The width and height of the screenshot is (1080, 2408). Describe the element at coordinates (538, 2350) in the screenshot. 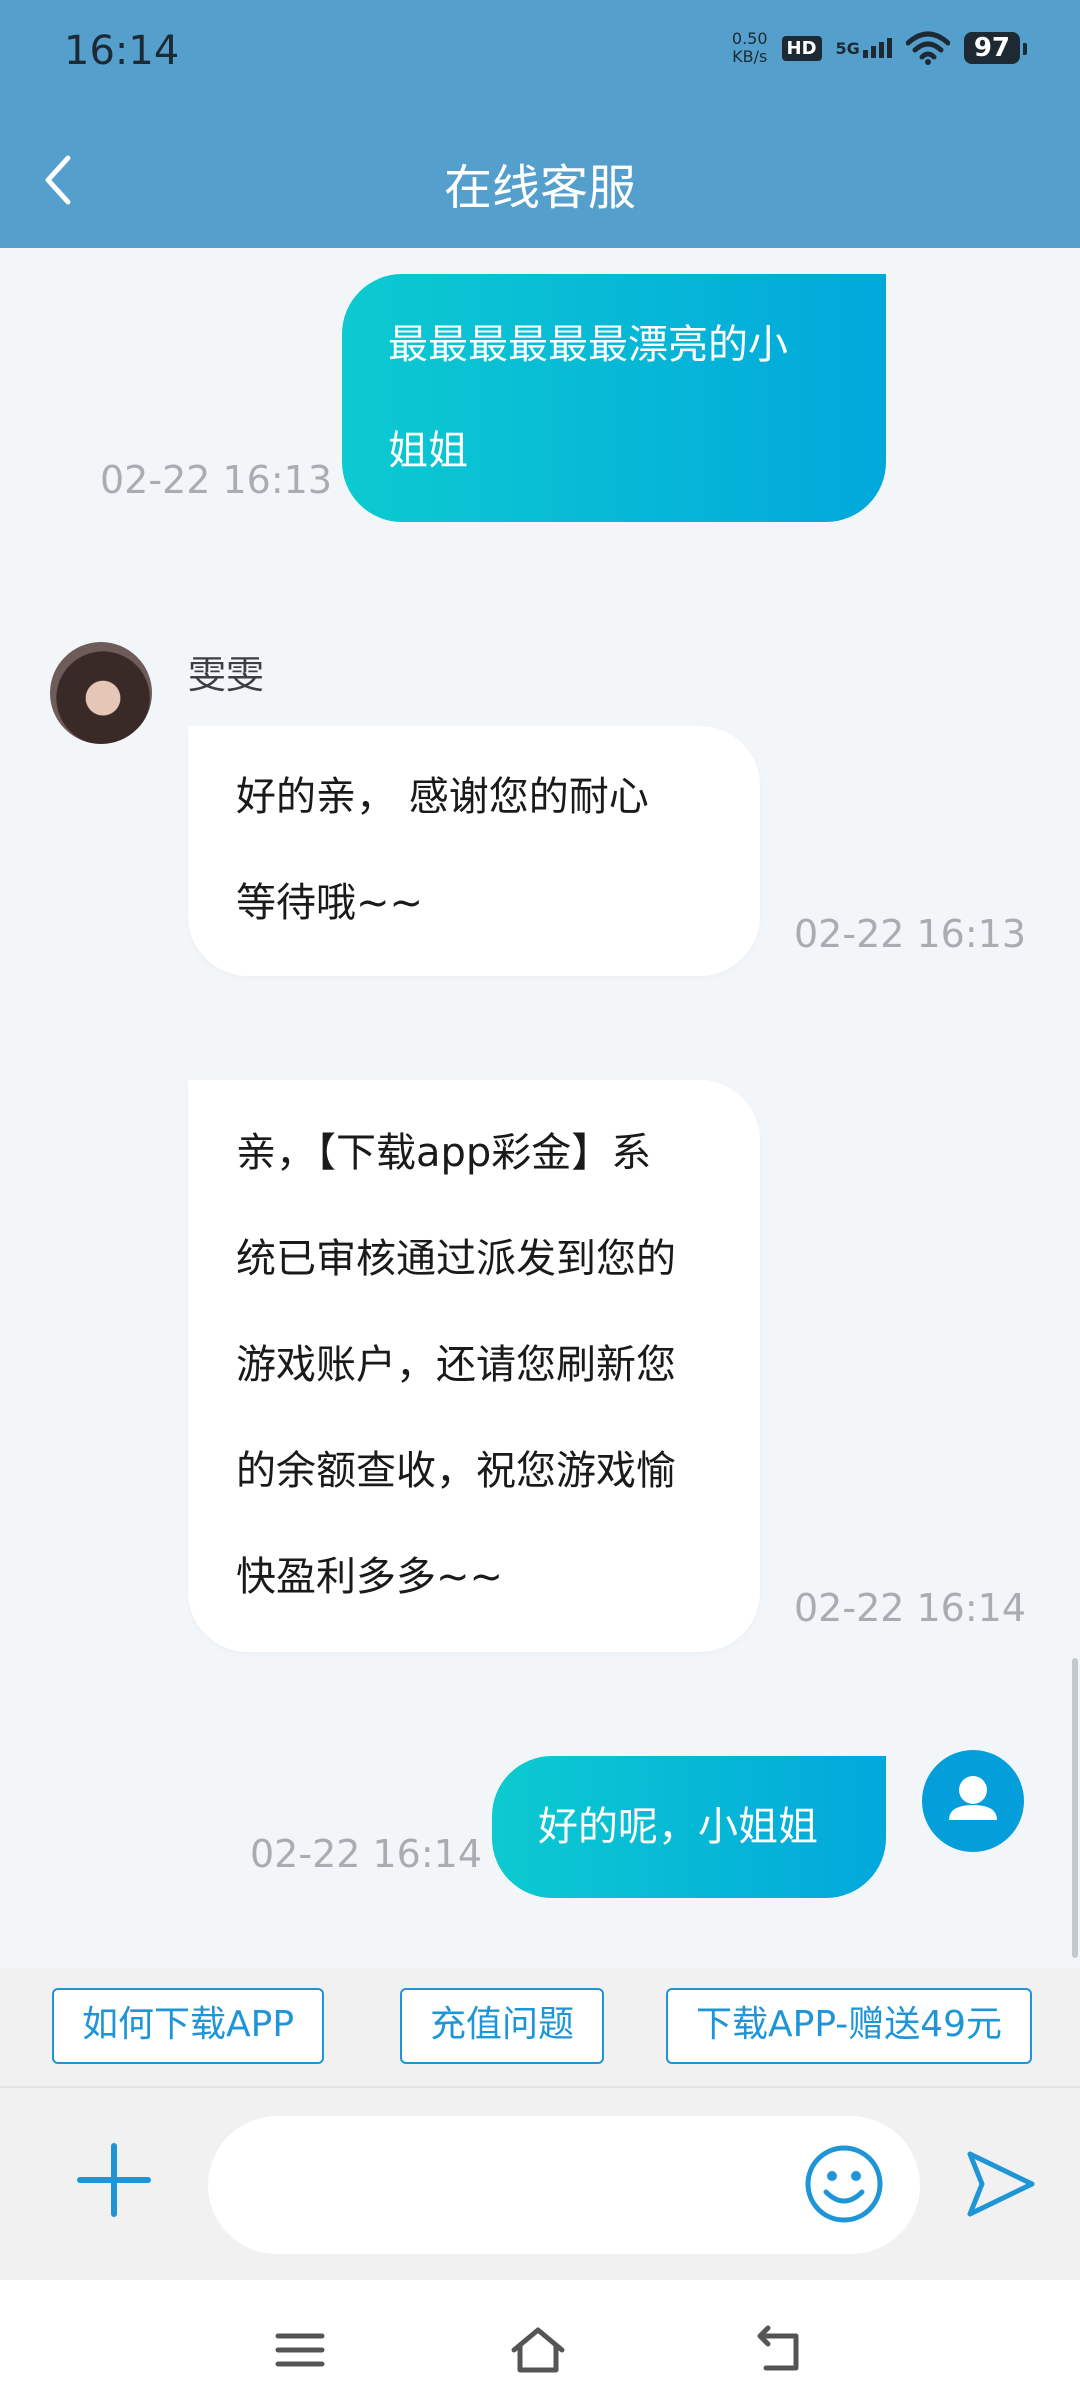

I see `home-icon` at that location.